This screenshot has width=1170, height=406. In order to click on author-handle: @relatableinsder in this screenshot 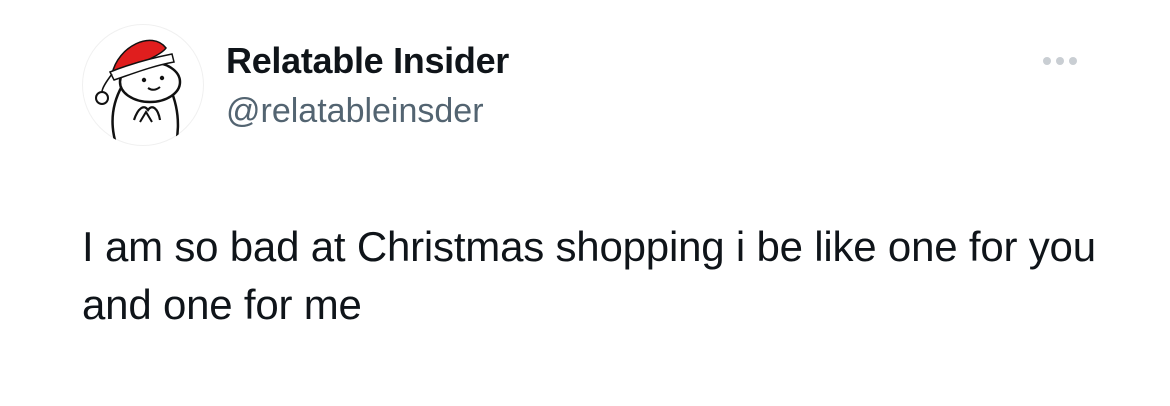, I will do `click(355, 111)`.